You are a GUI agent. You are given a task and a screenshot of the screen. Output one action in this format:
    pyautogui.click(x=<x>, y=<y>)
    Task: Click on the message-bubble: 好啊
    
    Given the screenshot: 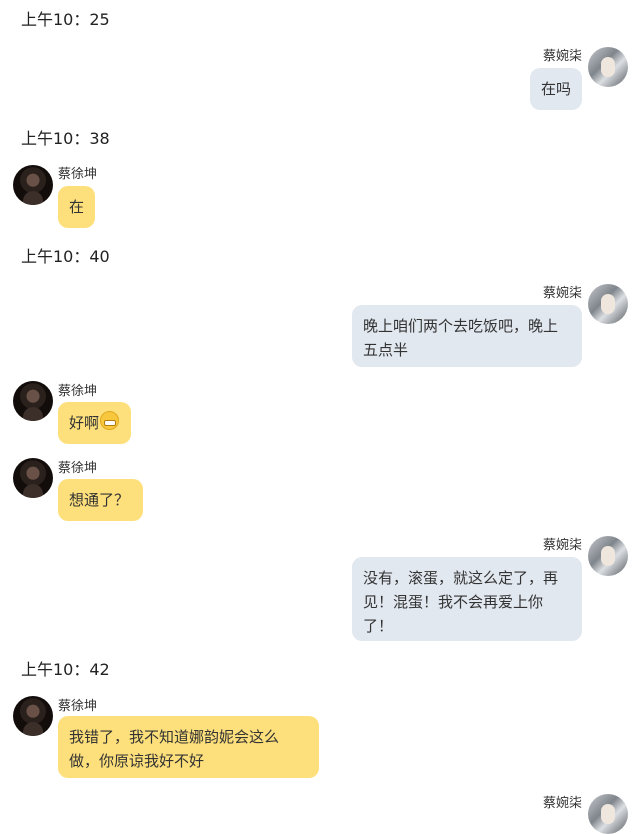 What is the action you would take?
    pyautogui.click(x=94, y=423)
    